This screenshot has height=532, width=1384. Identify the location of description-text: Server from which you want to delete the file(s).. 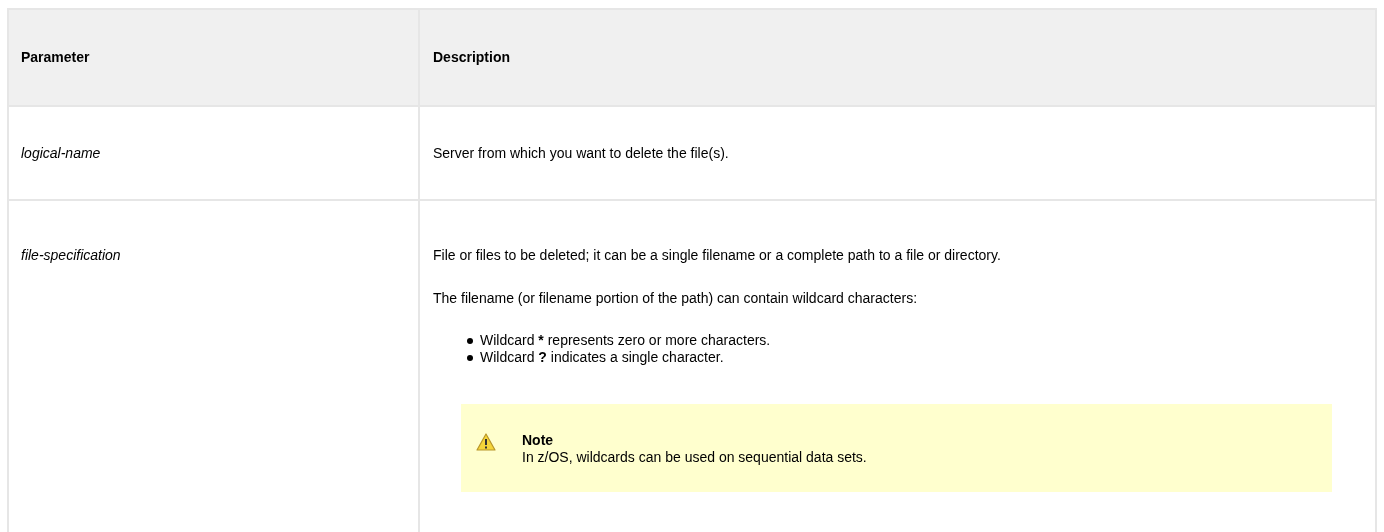
(581, 153).